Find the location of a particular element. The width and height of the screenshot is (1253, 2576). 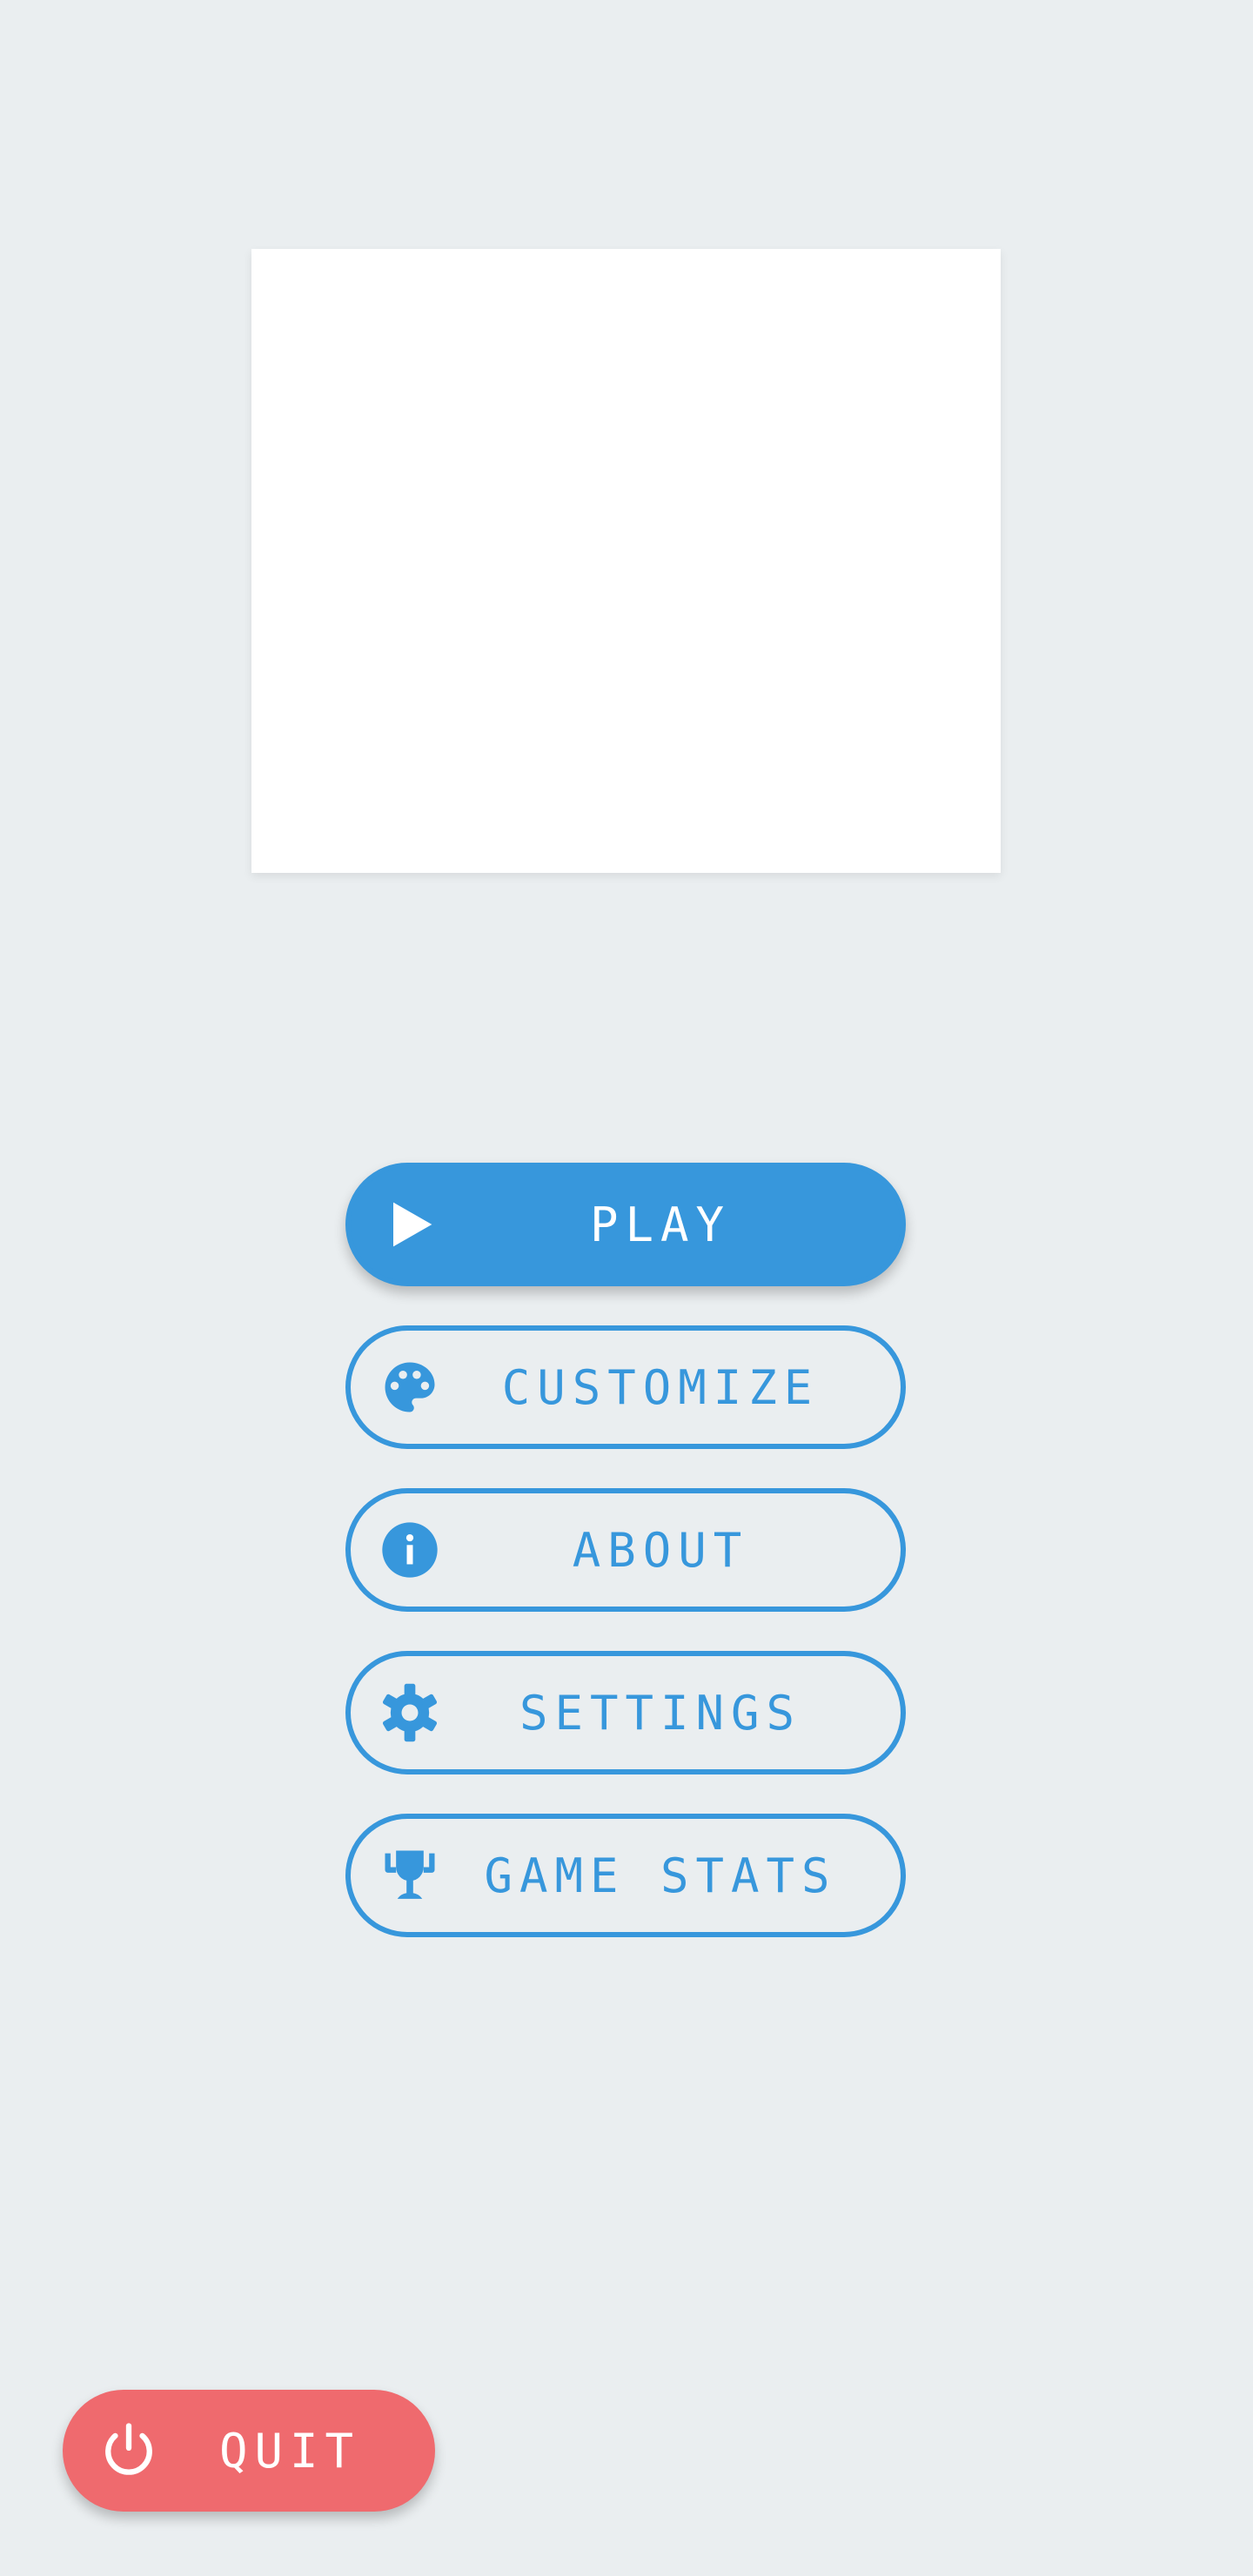

game-stats-label: GAME STATS is located at coordinates (660, 1875).